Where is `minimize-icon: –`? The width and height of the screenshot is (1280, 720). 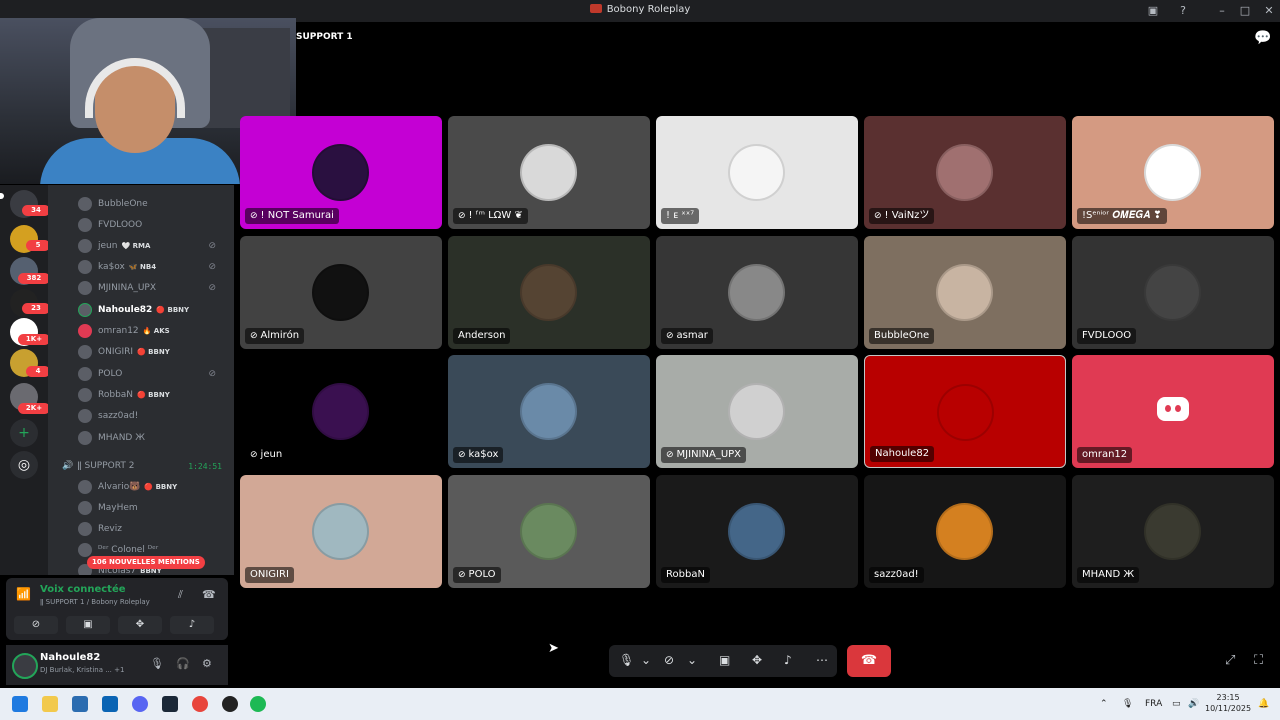
minimize-icon: – is located at coordinates (1222, 11).